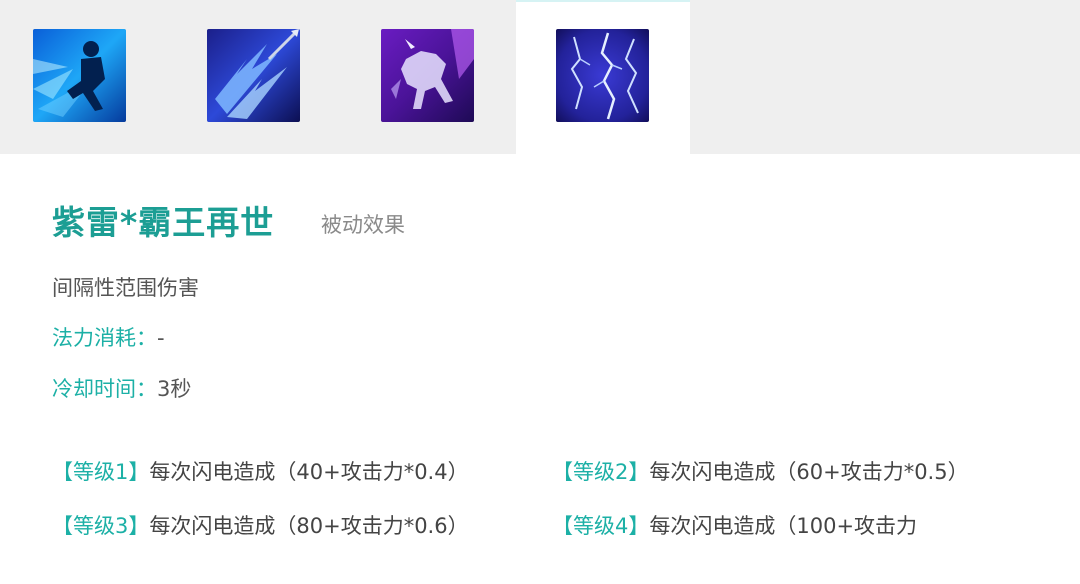 The image size is (1080, 584). What do you see at coordinates (809, 472) in the screenshot?
I see `level-text: 每次闪电造成（60+攻击力*0.5）` at bounding box center [809, 472].